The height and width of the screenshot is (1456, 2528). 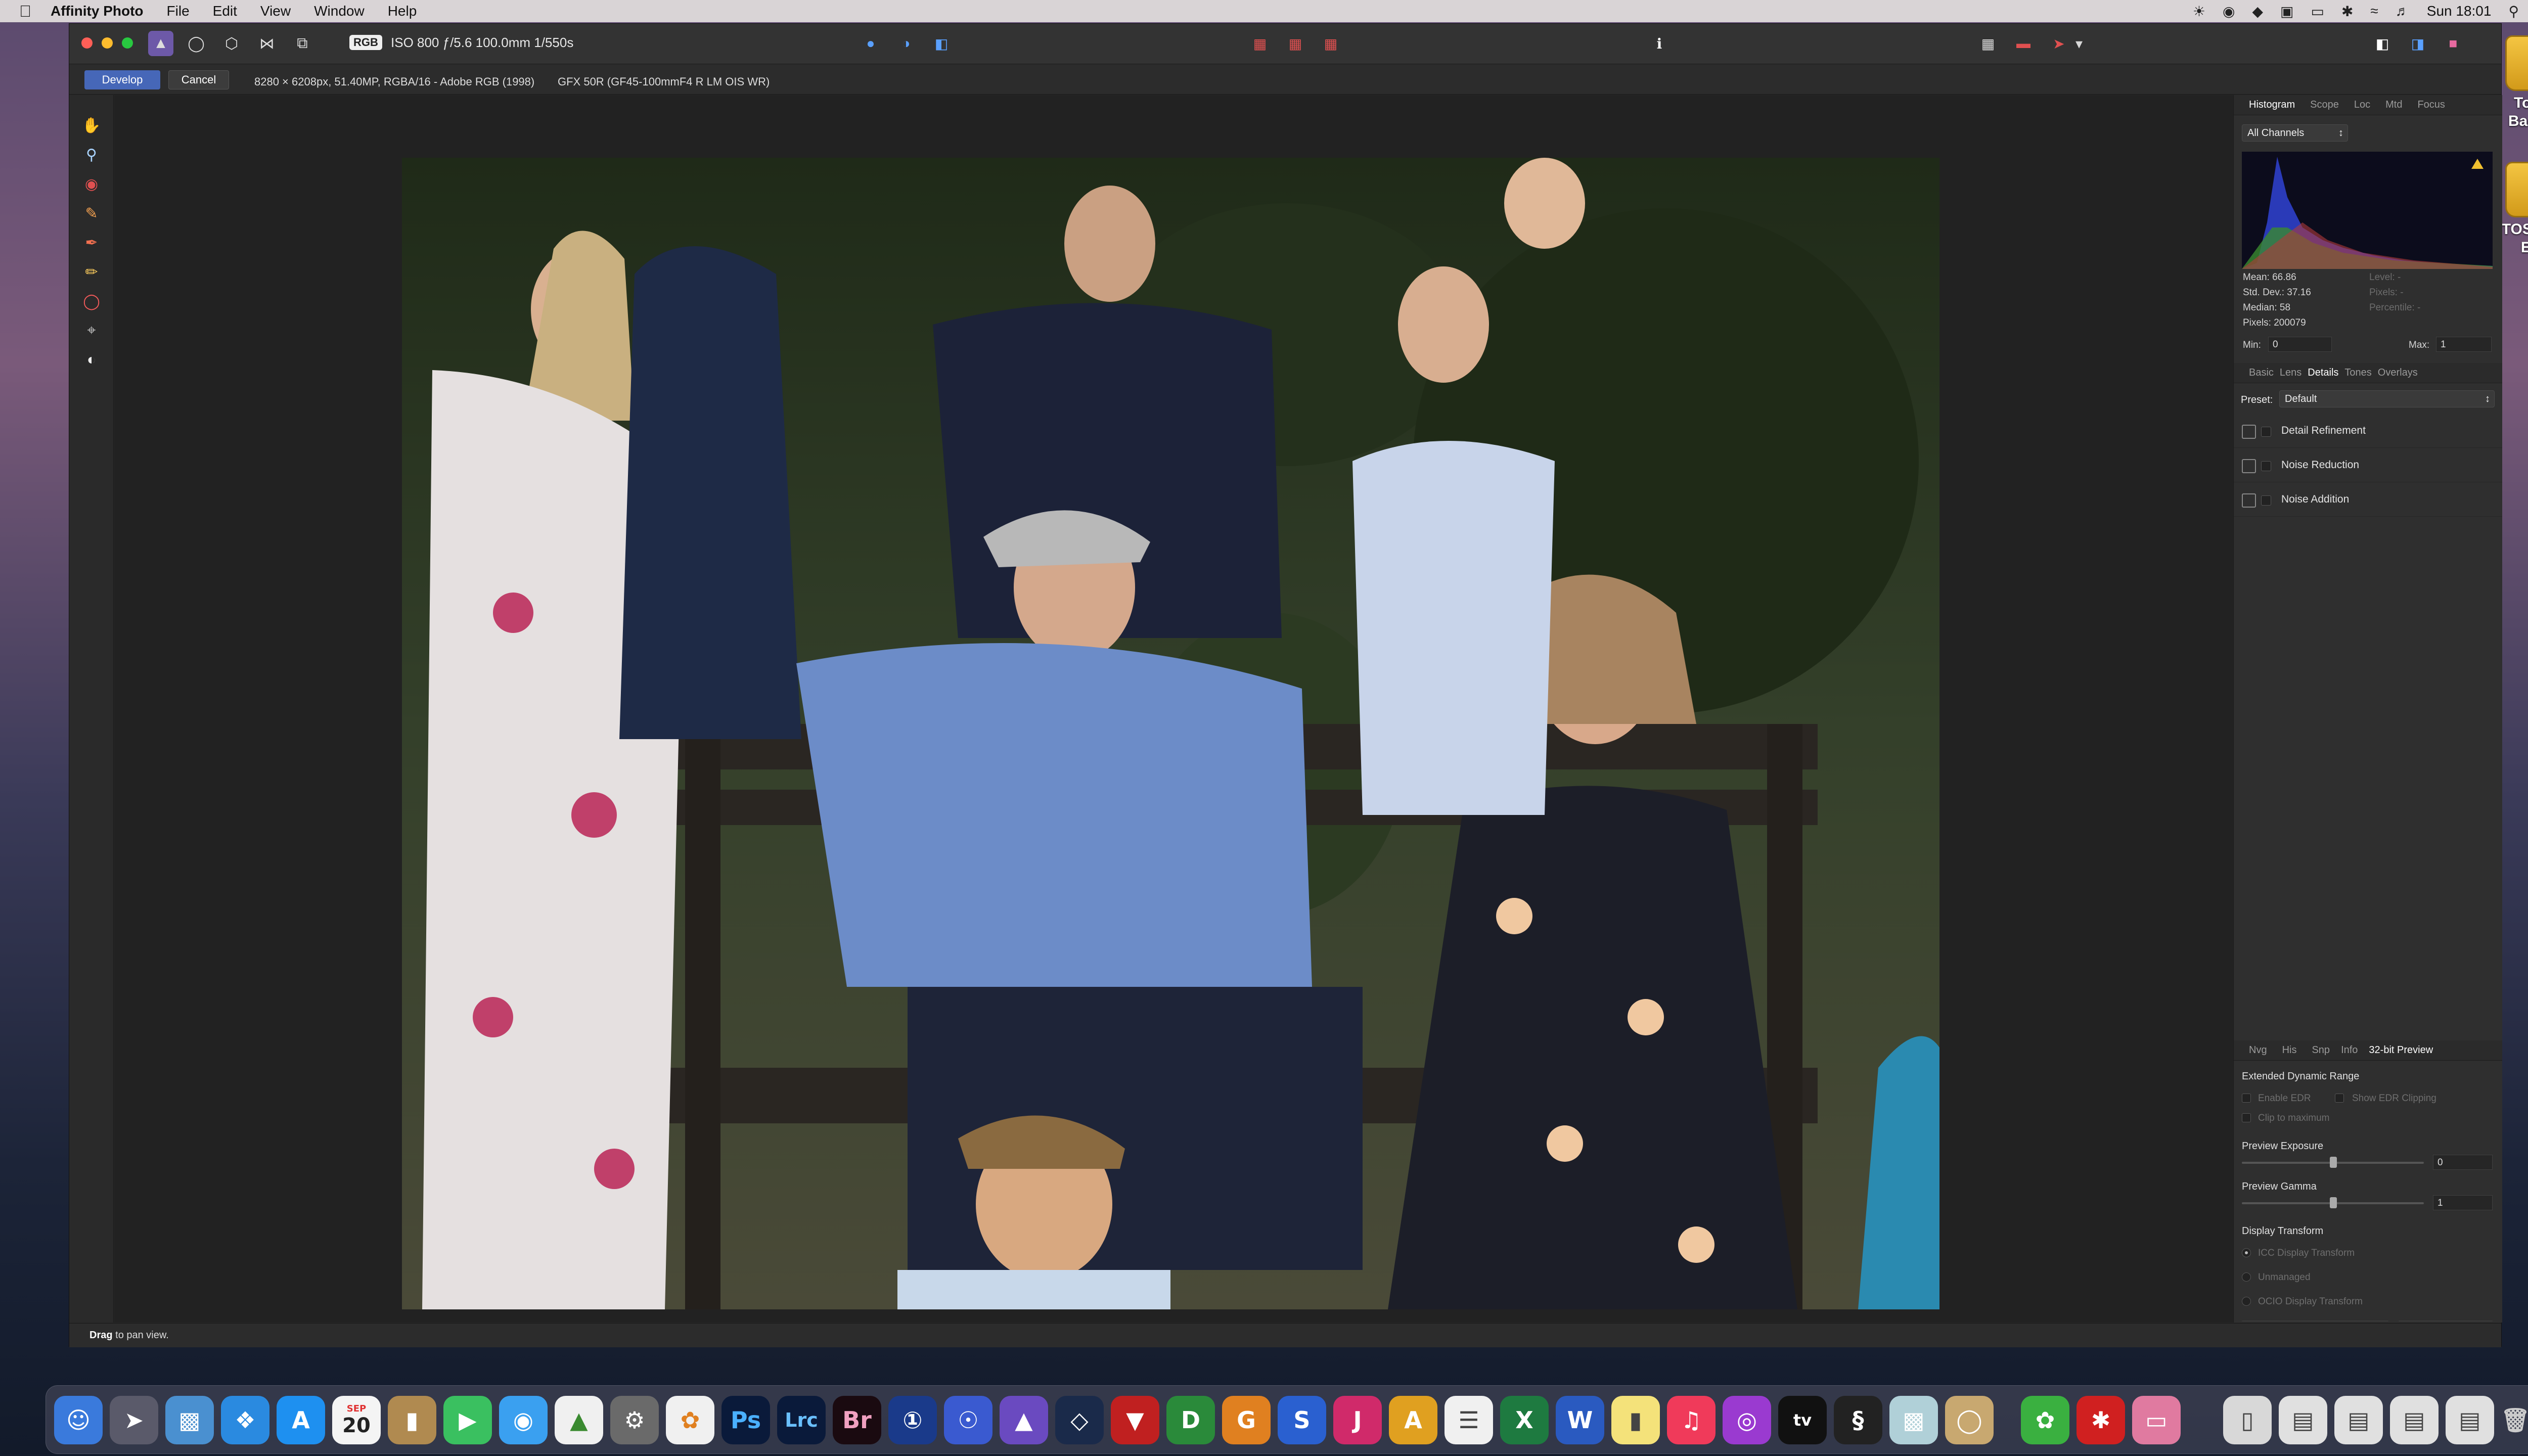 I want to click on textedit-icon: ☰, so click(x=1469, y=1420).